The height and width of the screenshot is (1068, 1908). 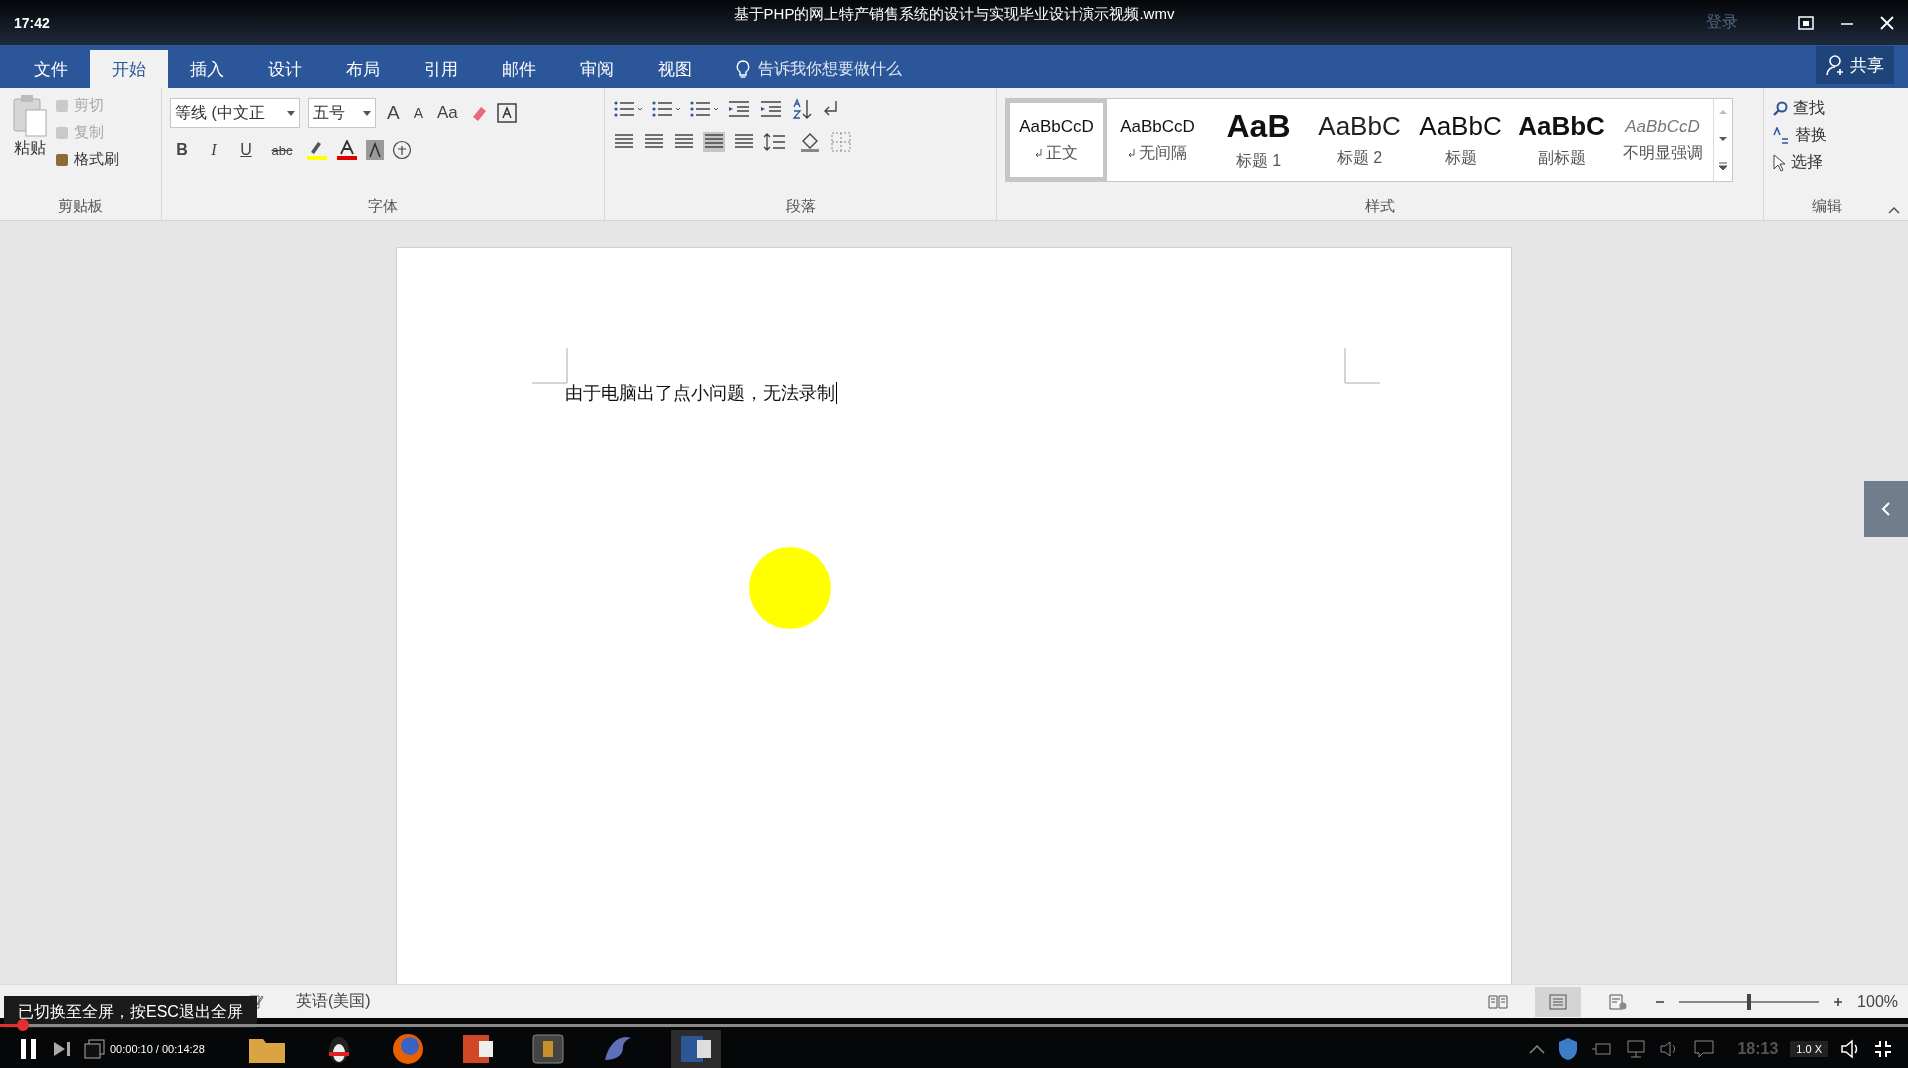 I want to click on presentation-app-icon, so click(x=477, y=1049).